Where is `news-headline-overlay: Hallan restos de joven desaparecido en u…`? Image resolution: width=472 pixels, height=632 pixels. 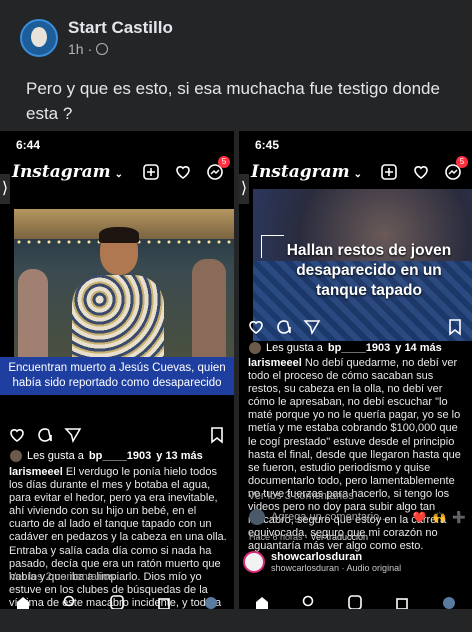 news-headline-overlay: Hallan restos de joven desaparecido en u… is located at coordinates (369, 270).